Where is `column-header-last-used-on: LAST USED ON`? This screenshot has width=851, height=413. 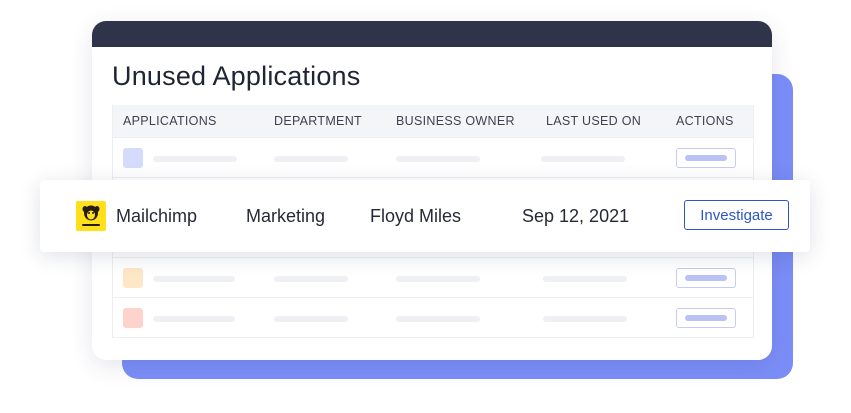 column-header-last-used-on: LAST USED ON is located at coordinates (594, 121).